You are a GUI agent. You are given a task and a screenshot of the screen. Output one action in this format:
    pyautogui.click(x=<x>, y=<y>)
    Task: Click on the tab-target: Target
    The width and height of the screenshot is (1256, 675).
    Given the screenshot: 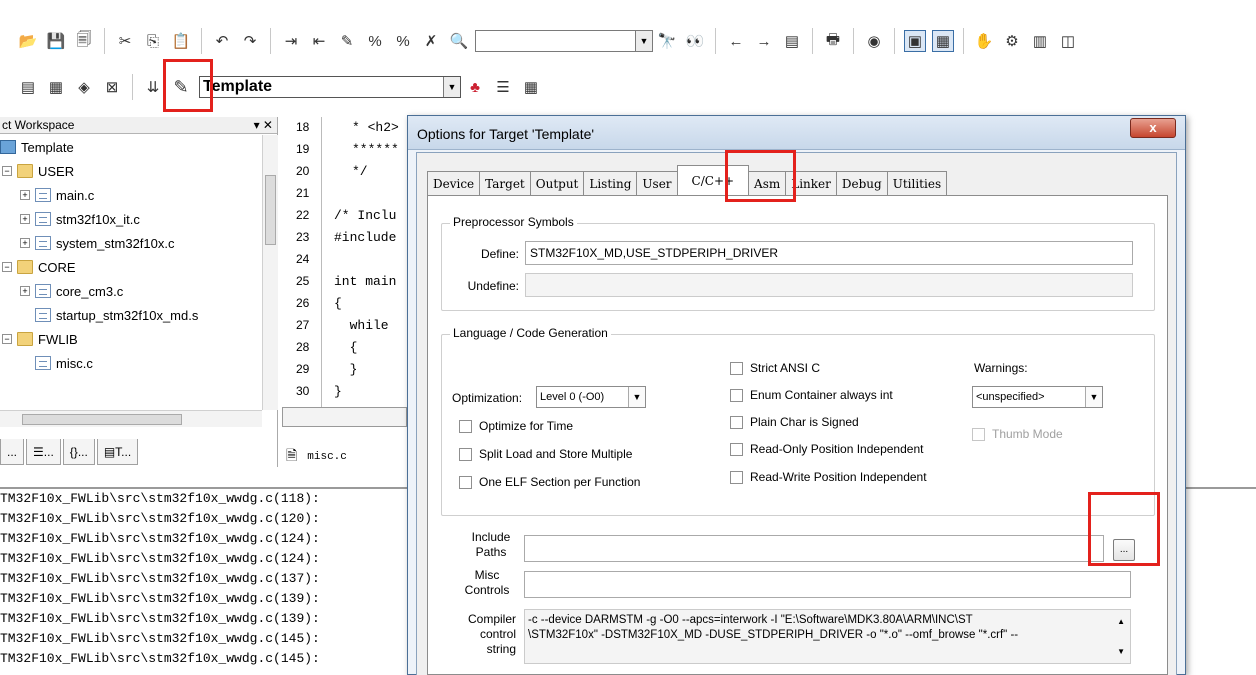 What is the action you would take?
    pyautogui.click(x=505, y=183)
    